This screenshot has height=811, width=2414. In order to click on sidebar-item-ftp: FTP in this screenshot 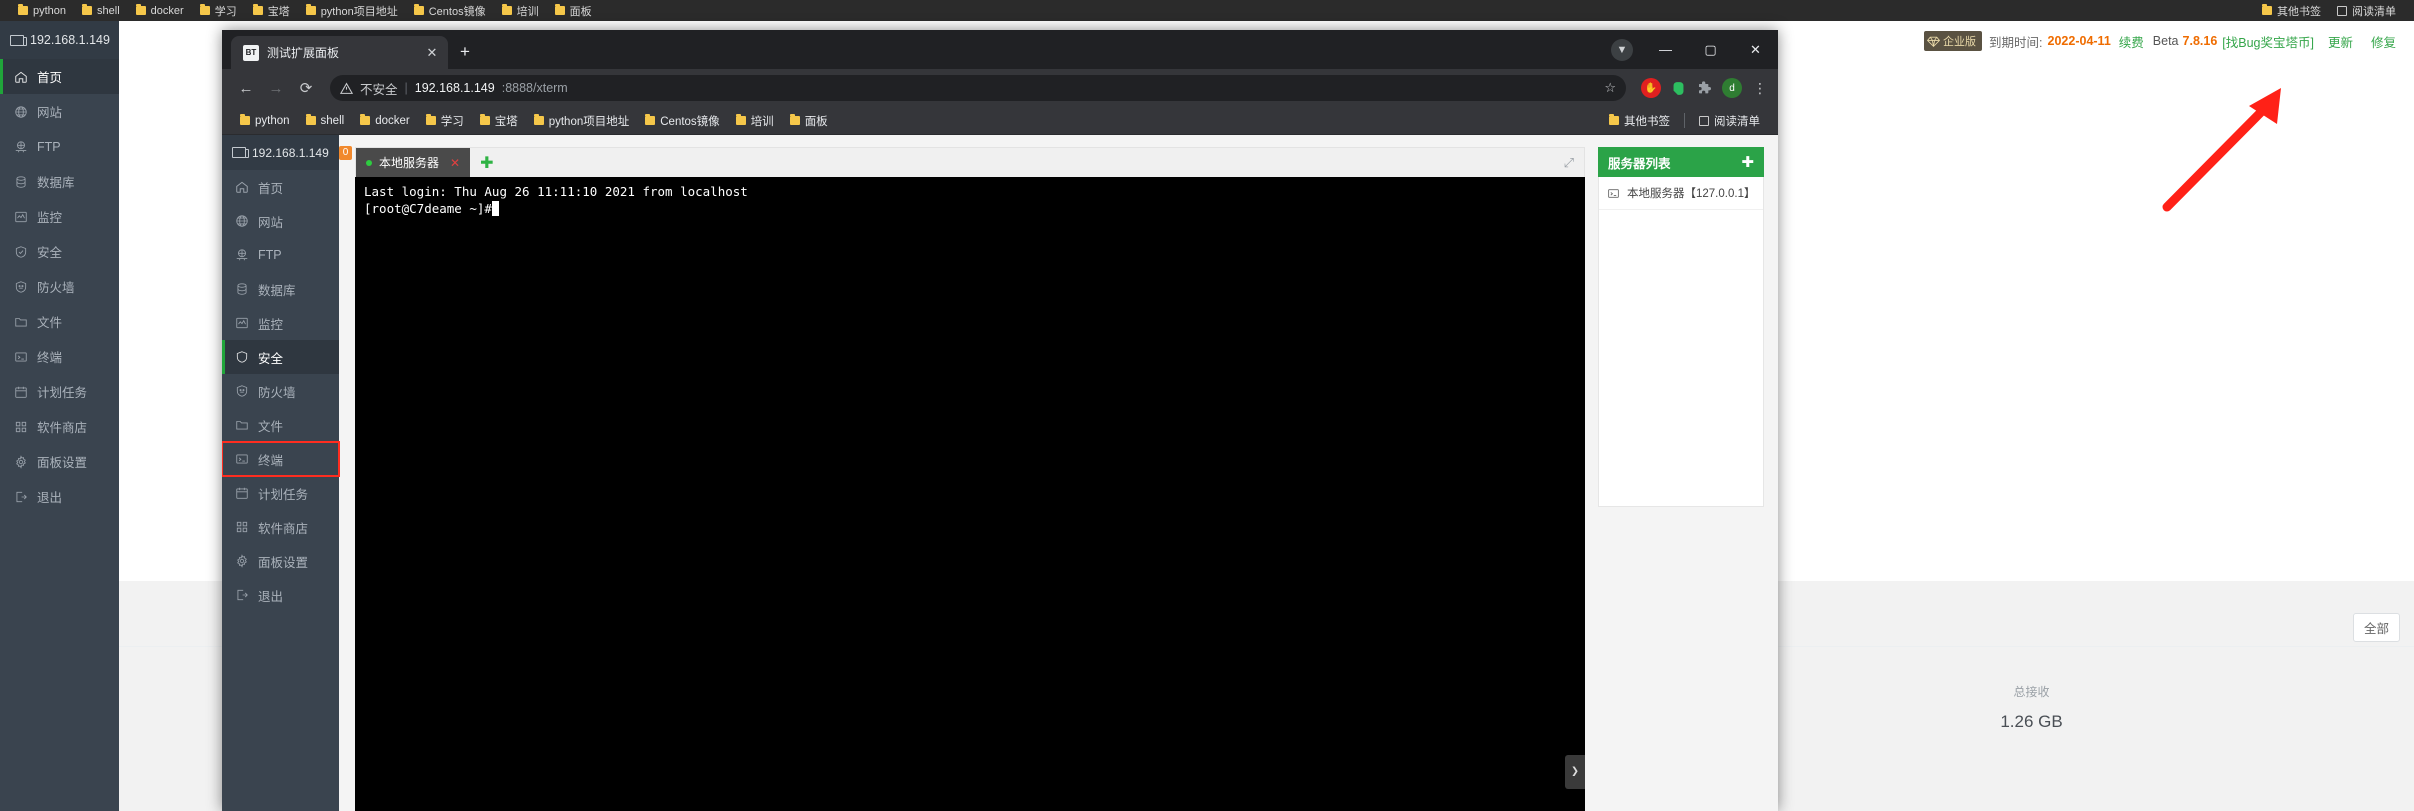, I will do `click(59, 146)`.